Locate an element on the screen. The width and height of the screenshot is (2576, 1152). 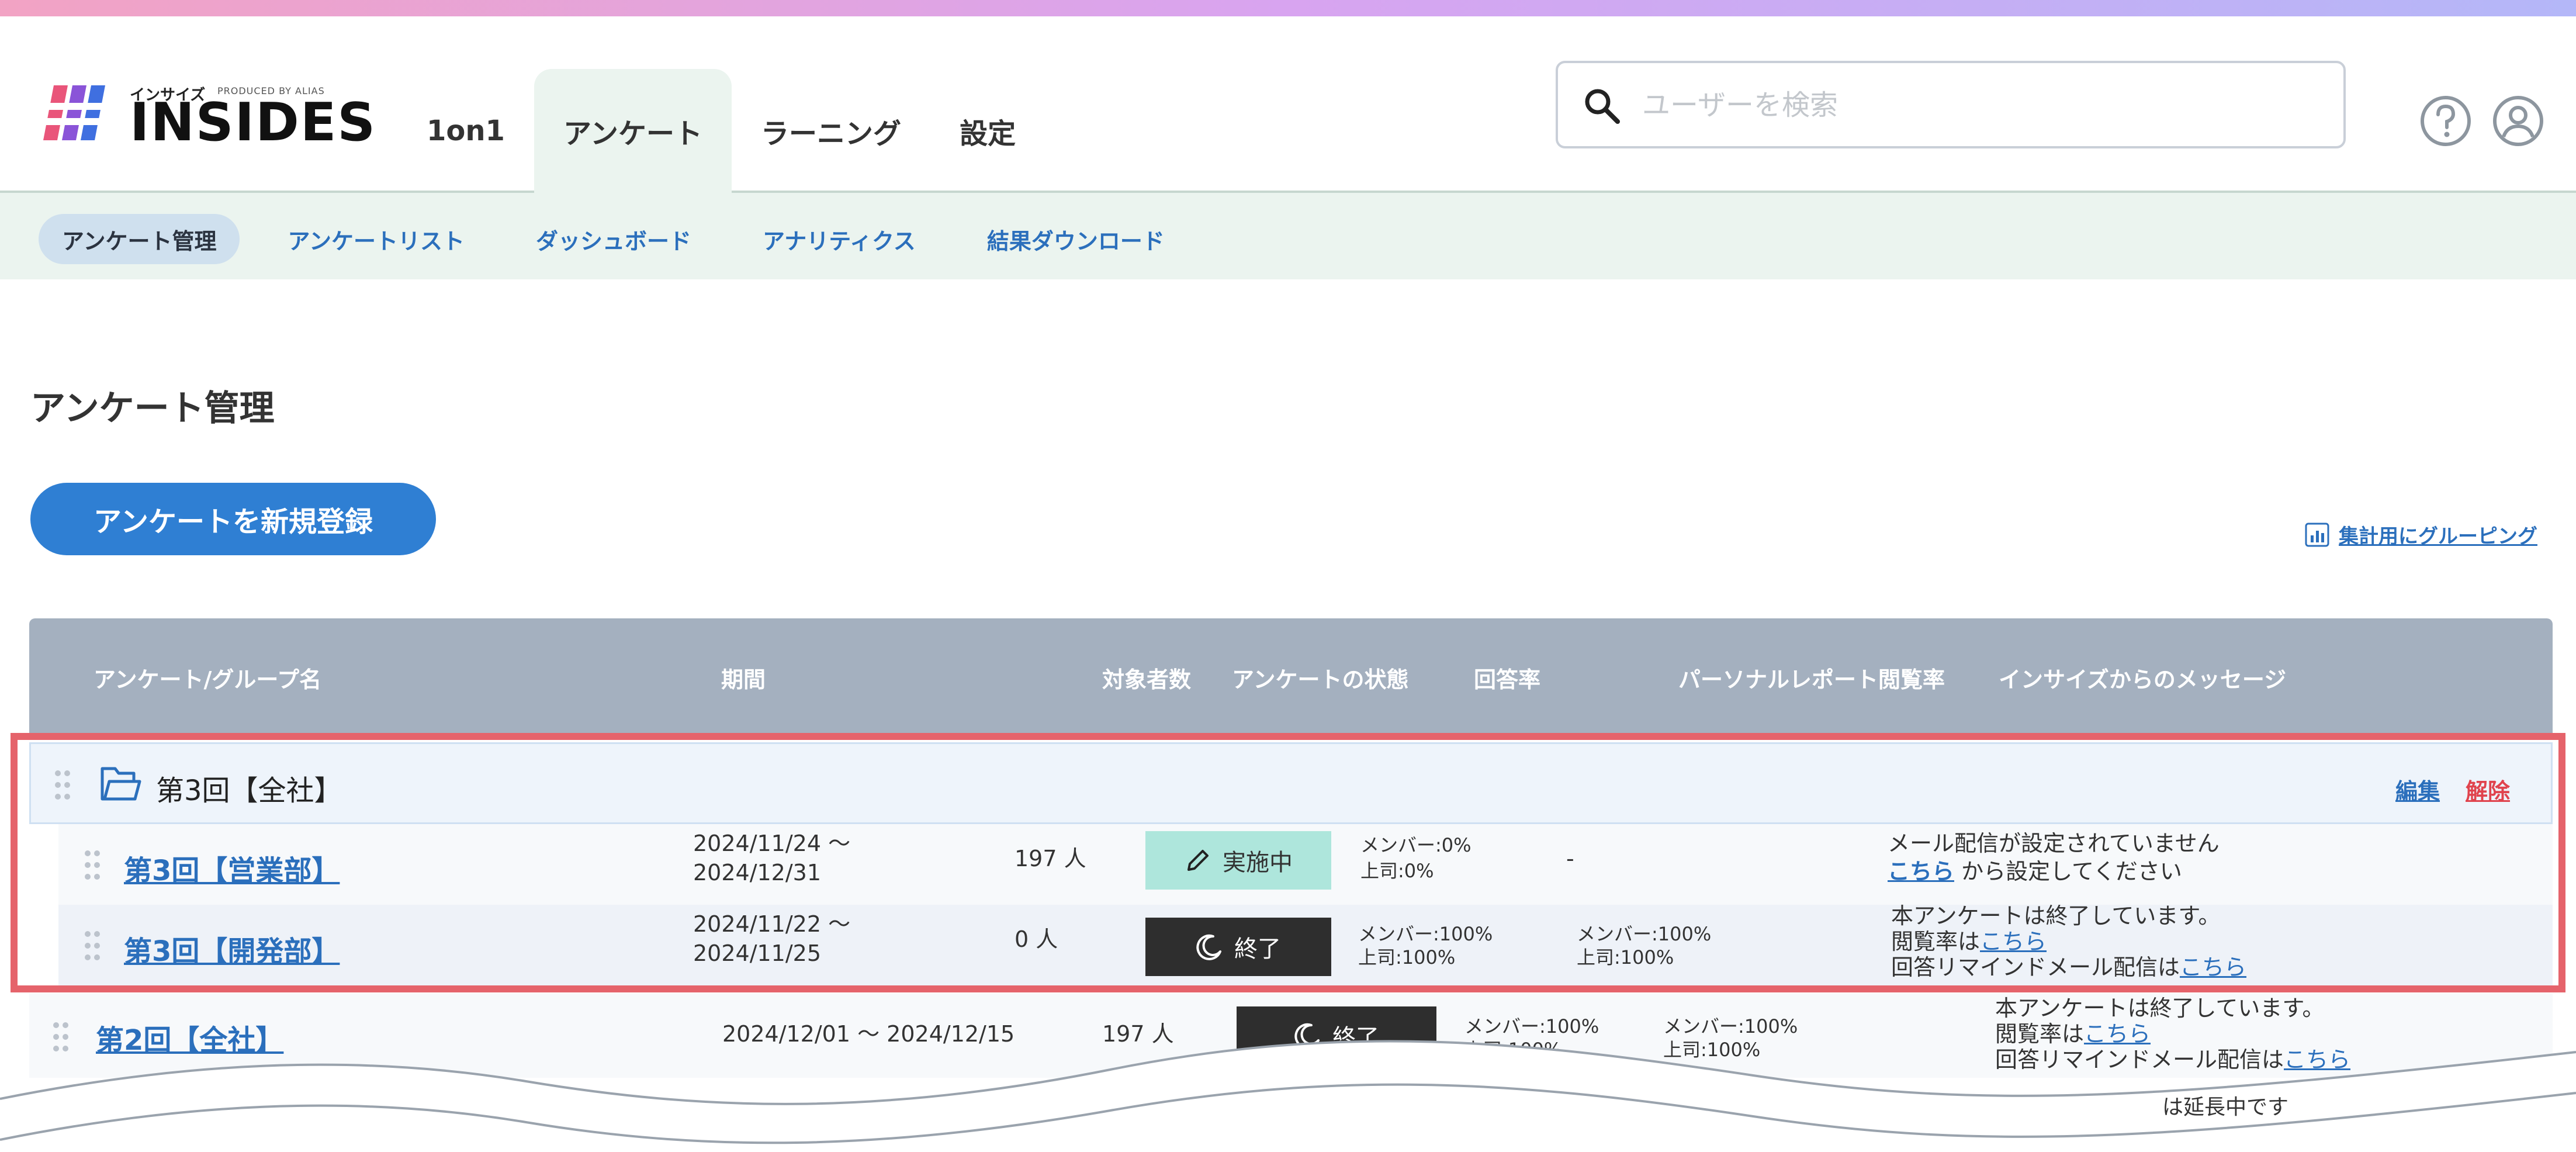
col-survey-status: アンケートの状態 is located at coordinates (1320, 680).